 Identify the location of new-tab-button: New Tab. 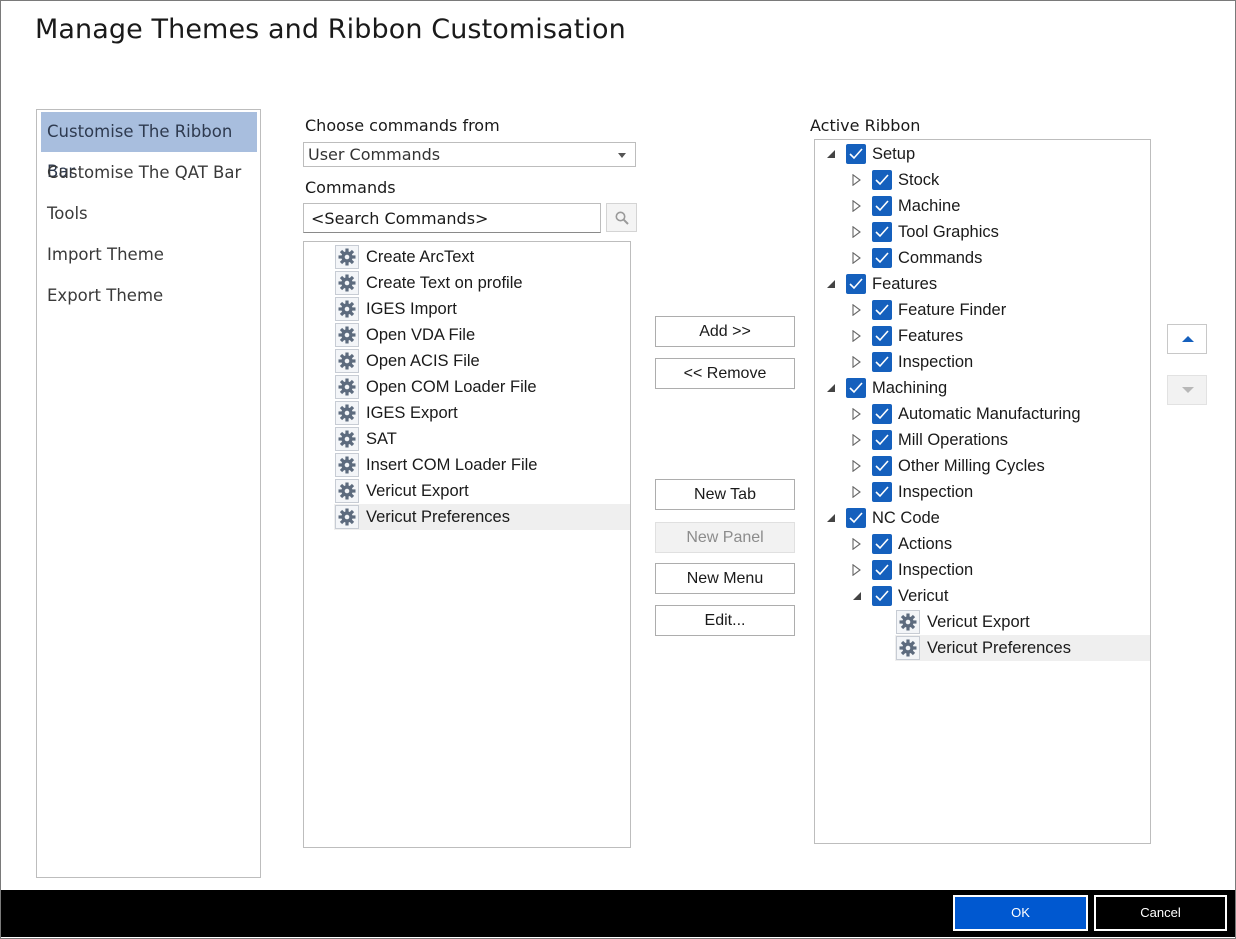
(725, 494).